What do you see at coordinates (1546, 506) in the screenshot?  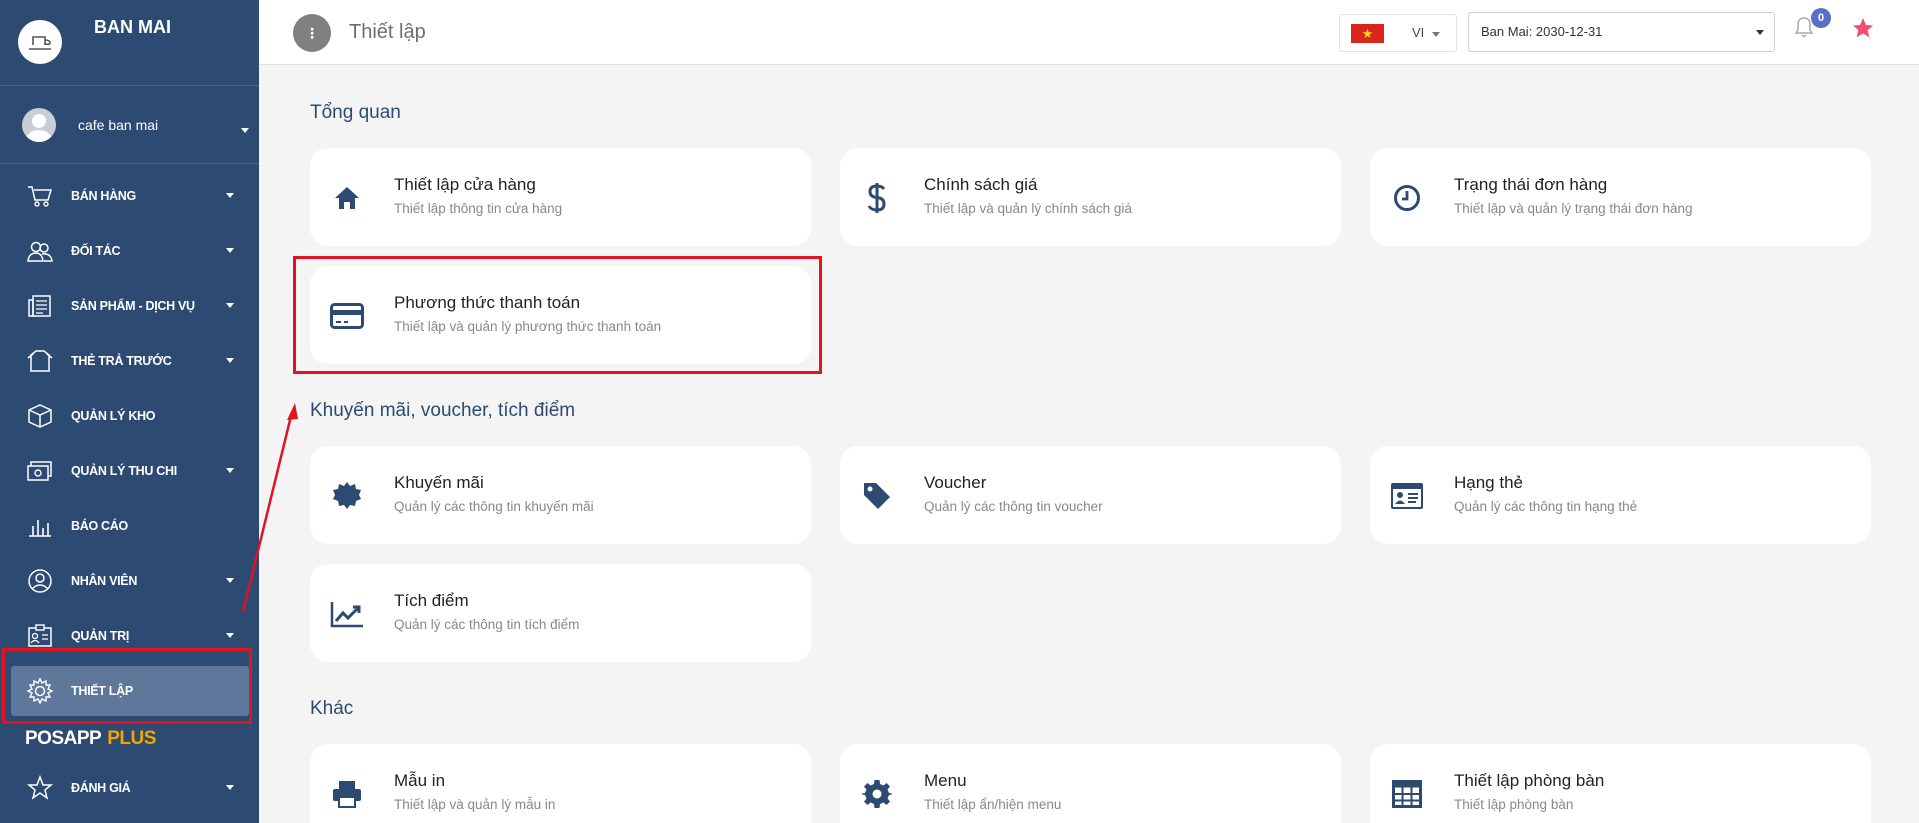 I see `card-description: Quản lý các thông tin hạng thẻ` at bounding box center [1546, 506].